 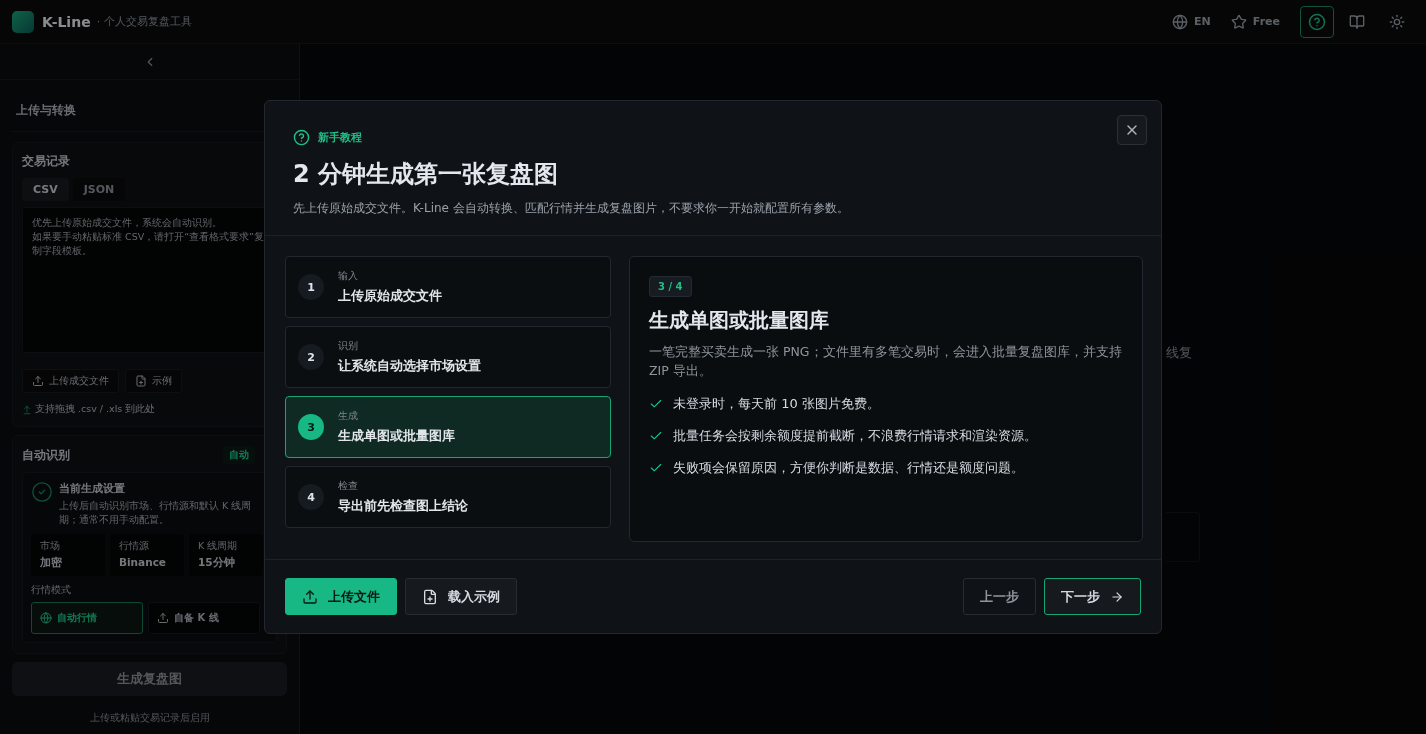 What do you see at coordinates (999, 596) in the screenshot?
I see `back-button: 上一步` at bounding box center [999, 596].